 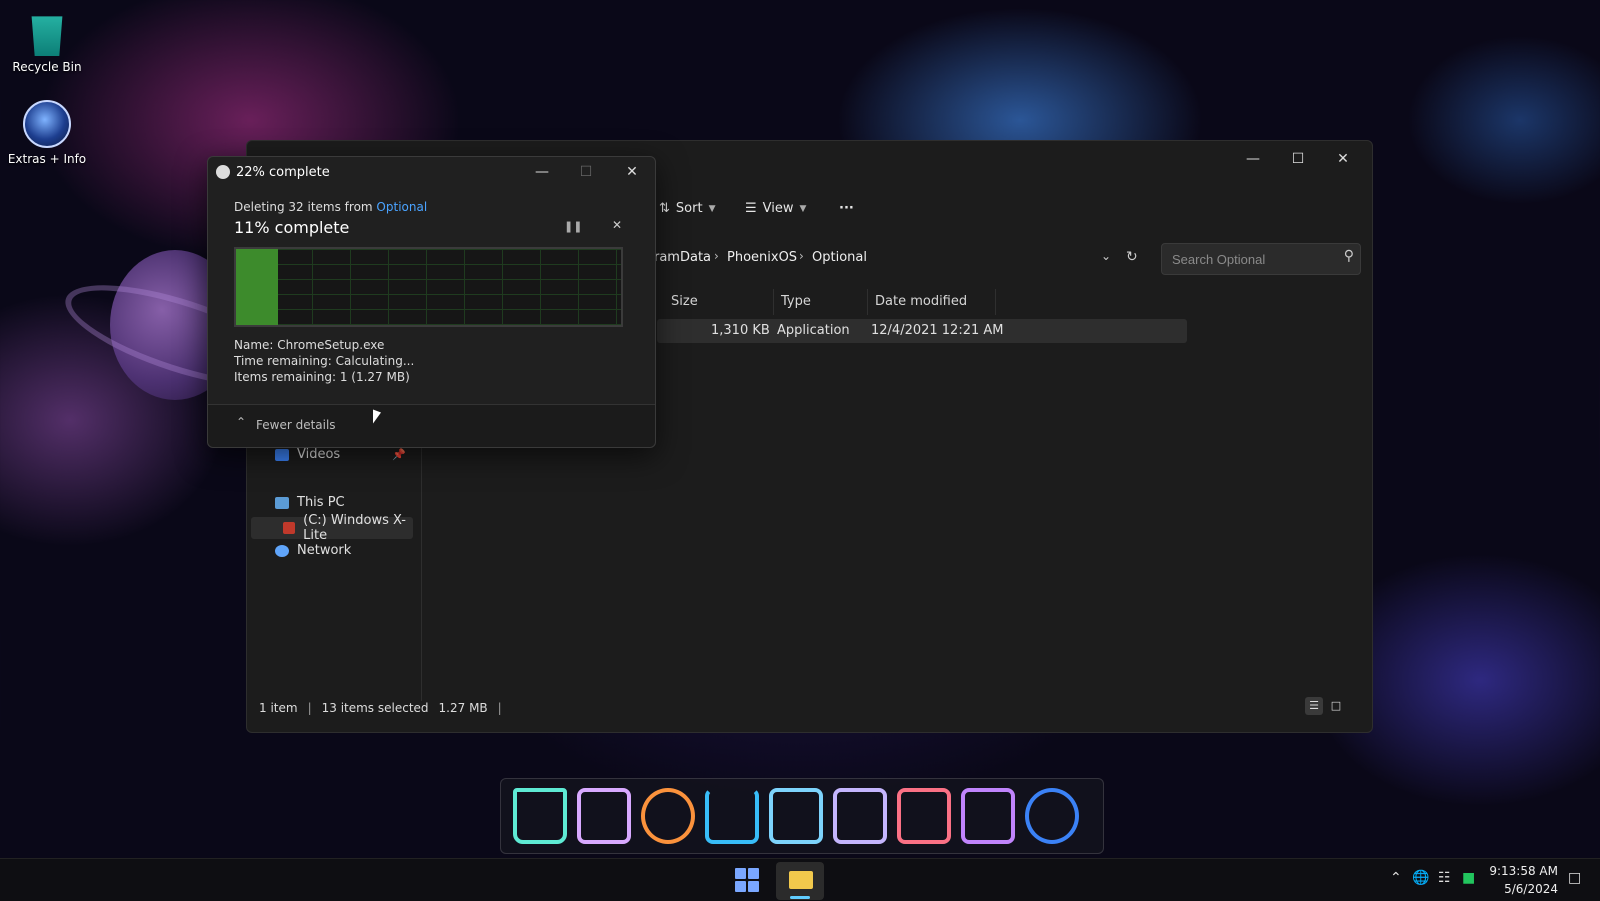 I want to click on pause-button: ❚❚, so click(x=573, y=226).